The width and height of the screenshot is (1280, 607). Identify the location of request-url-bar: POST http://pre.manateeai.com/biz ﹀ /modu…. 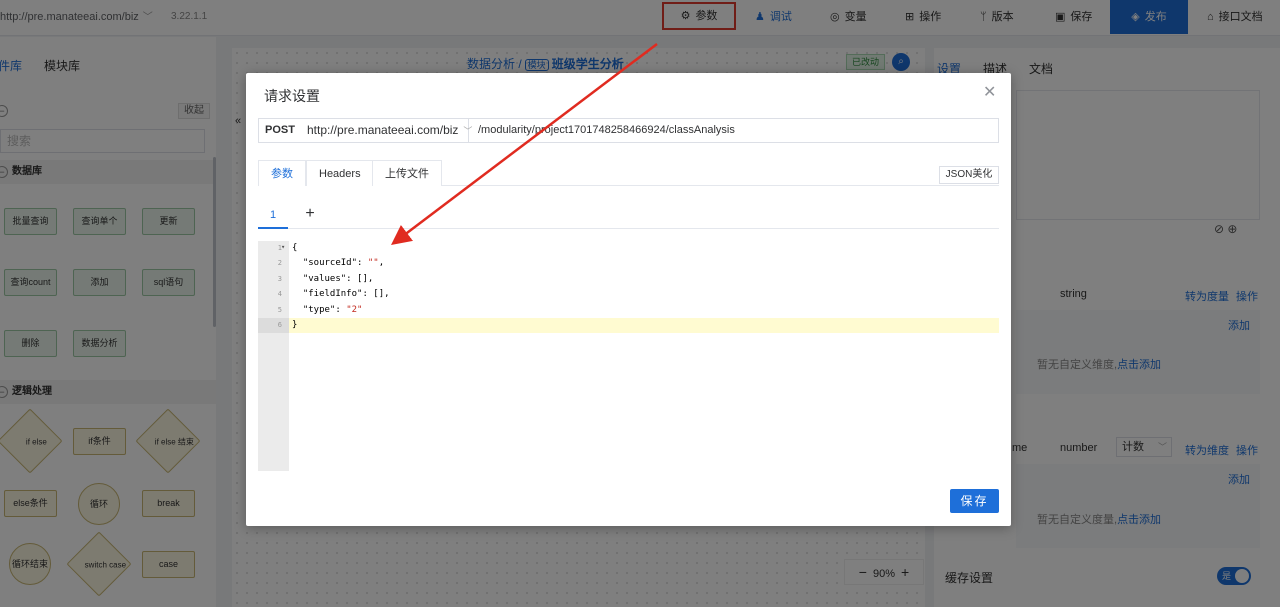
(628, 130).